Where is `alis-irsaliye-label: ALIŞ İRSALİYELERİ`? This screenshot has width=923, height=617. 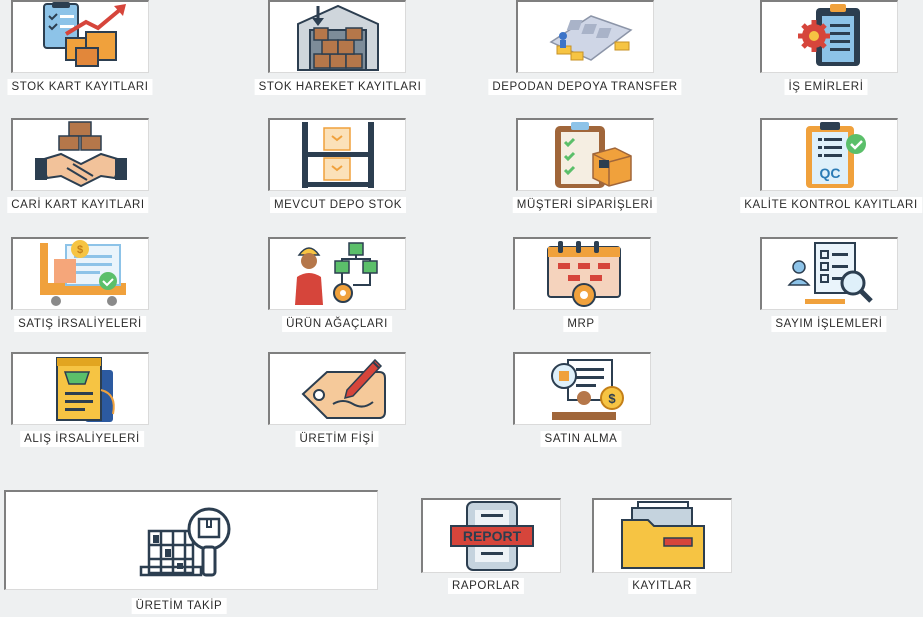
alis-irsaliye-label: ALIŞ İRSALİYELERİ is located at coordinates (82, 439).